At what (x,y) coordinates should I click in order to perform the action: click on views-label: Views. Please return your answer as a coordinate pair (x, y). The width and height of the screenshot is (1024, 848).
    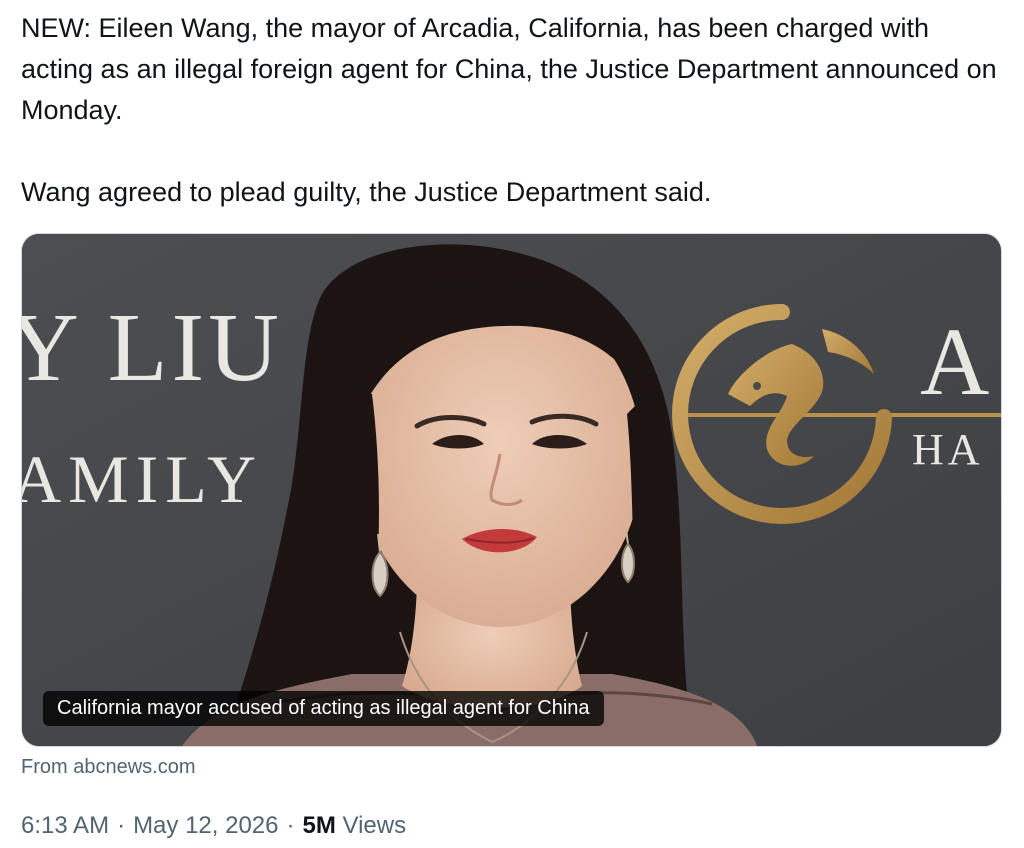
    Looking at the image, I should click on (374, 825).